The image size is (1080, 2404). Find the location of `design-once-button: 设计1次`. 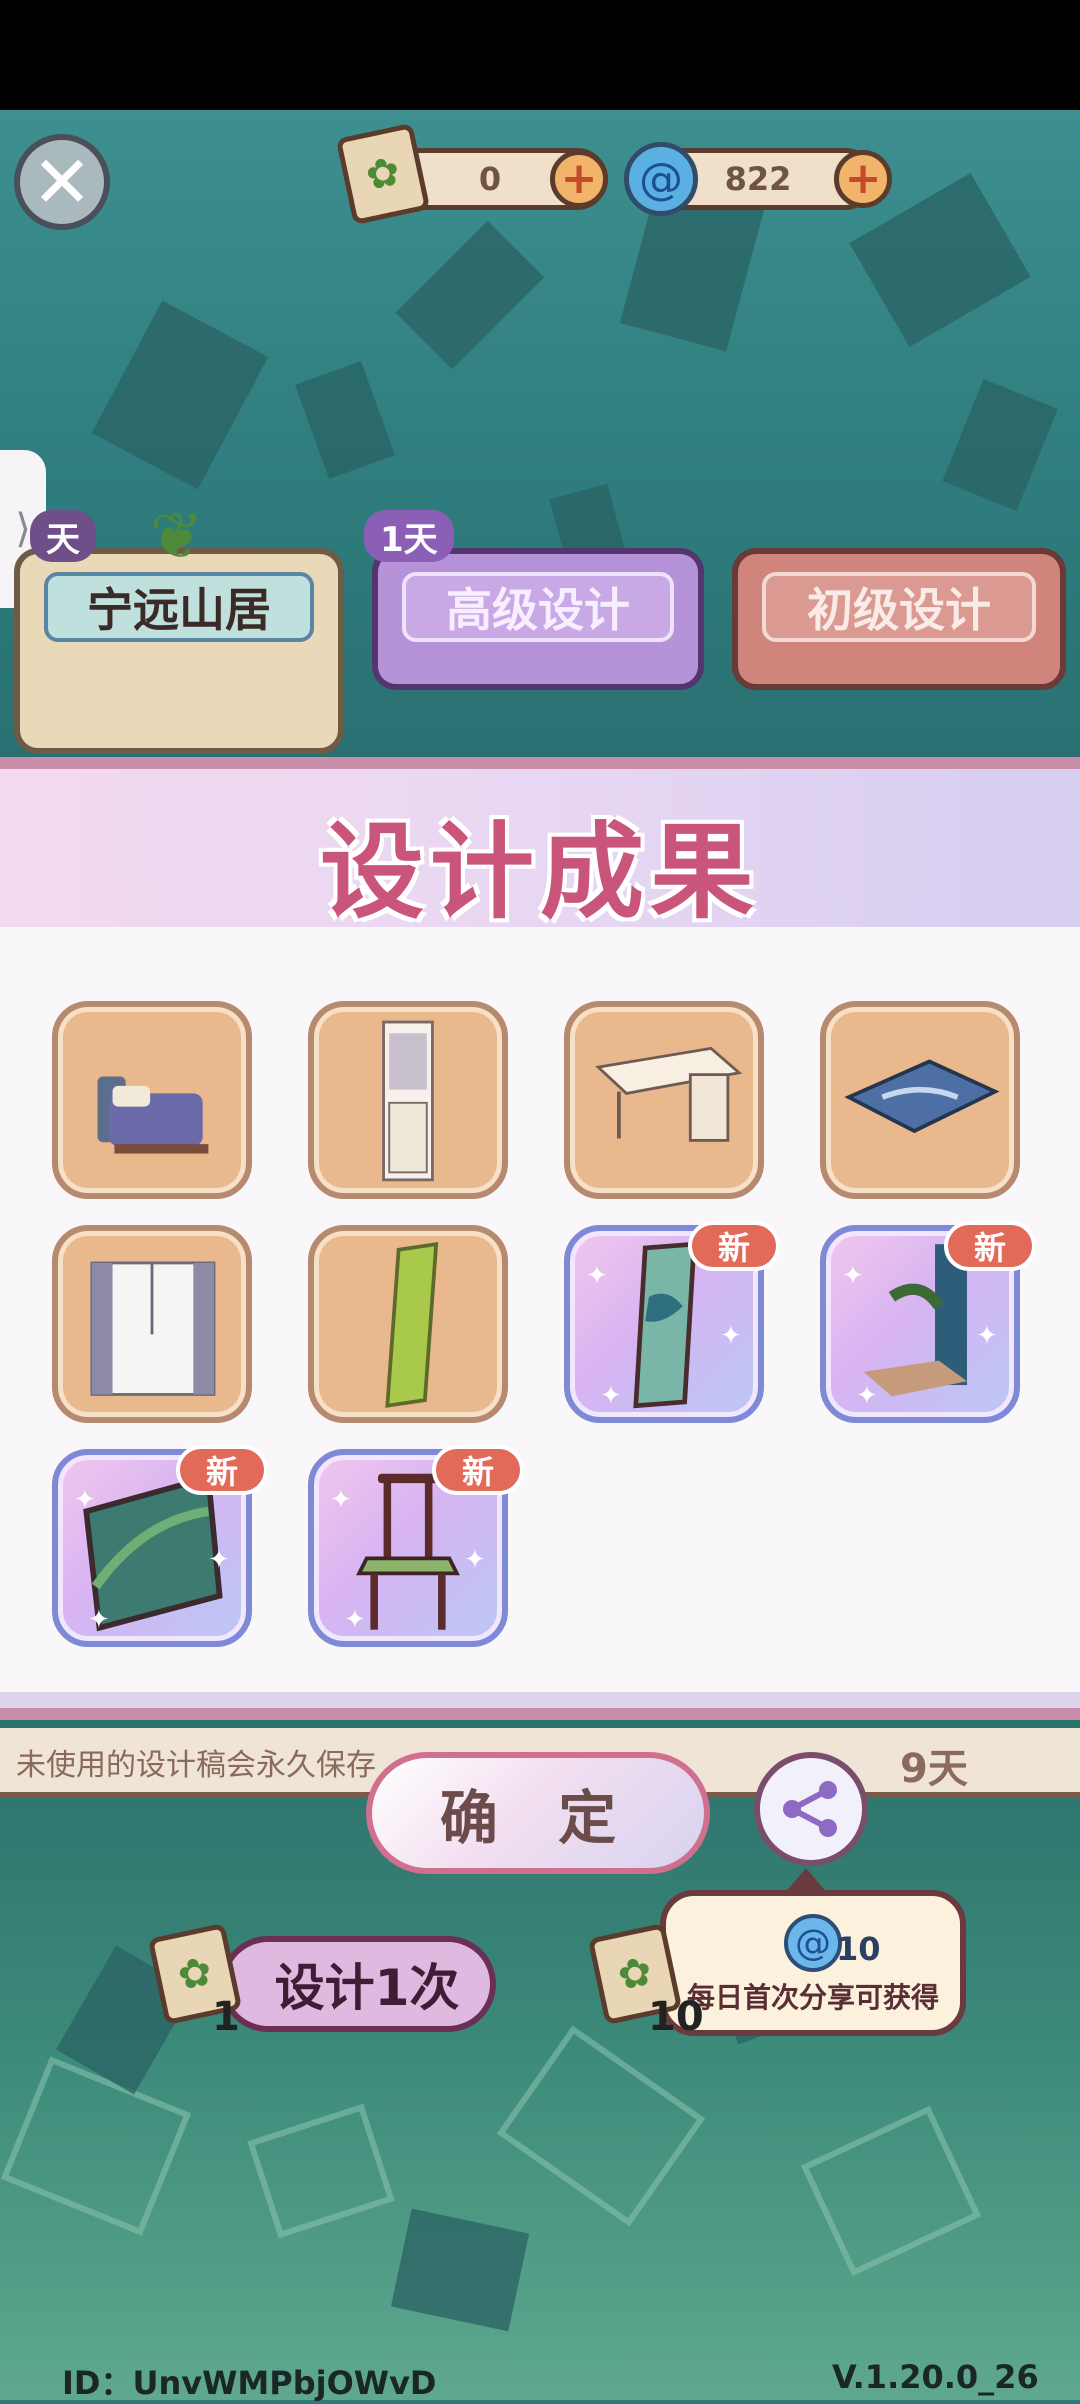

design-once-button: 设计1次 is located at coordinates (358, 1984).